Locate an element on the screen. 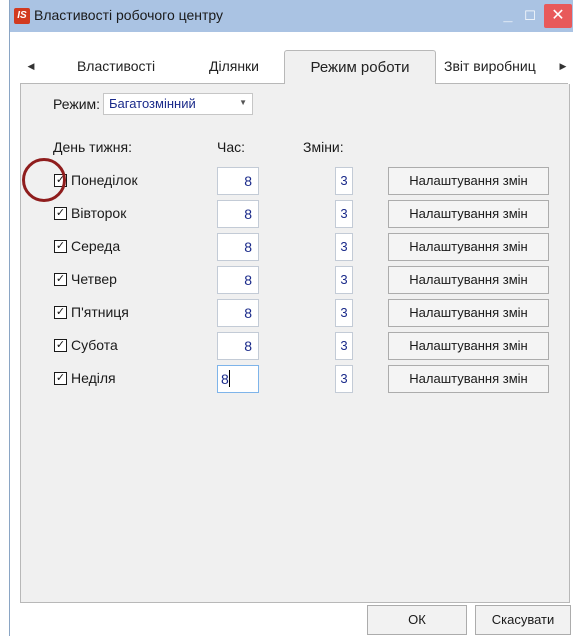 The image size is (573, 636). sunday-hours-input: 8 is located at coordinates (238, 379).